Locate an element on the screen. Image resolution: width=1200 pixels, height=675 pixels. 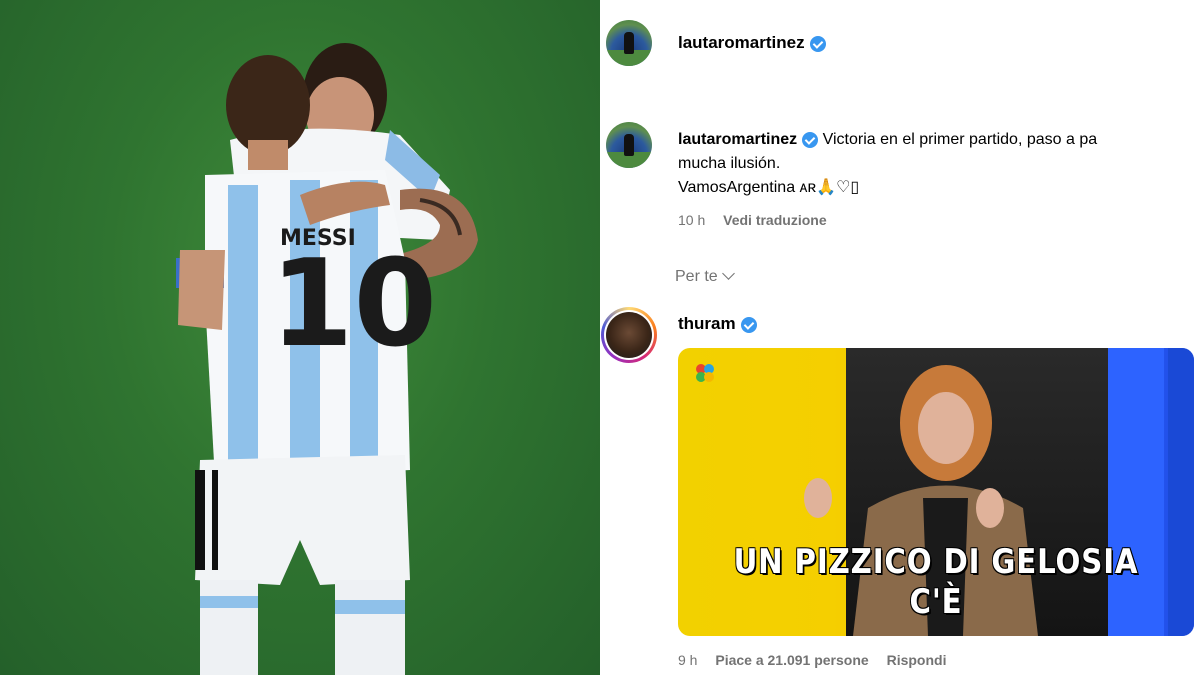
comments-sort-label: Per te is located at coordinates (696, 276).